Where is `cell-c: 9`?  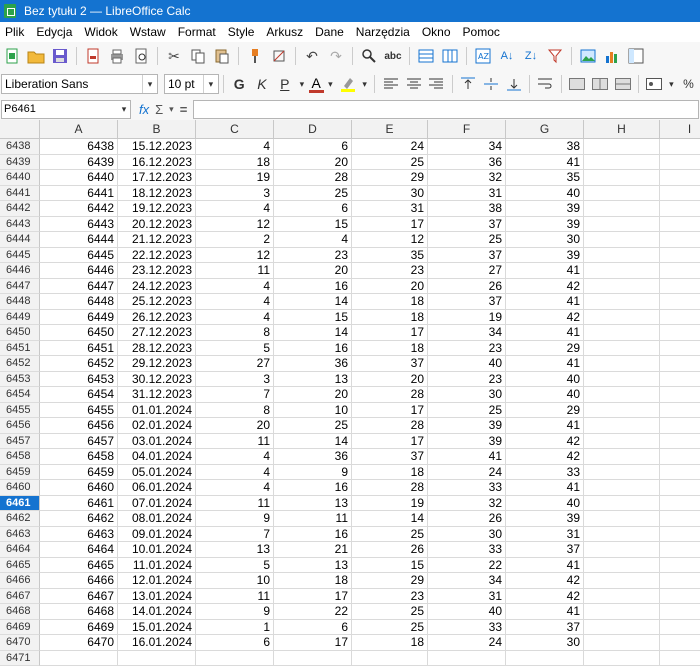
cell-c: 9 is located at coordinates (235, 612).